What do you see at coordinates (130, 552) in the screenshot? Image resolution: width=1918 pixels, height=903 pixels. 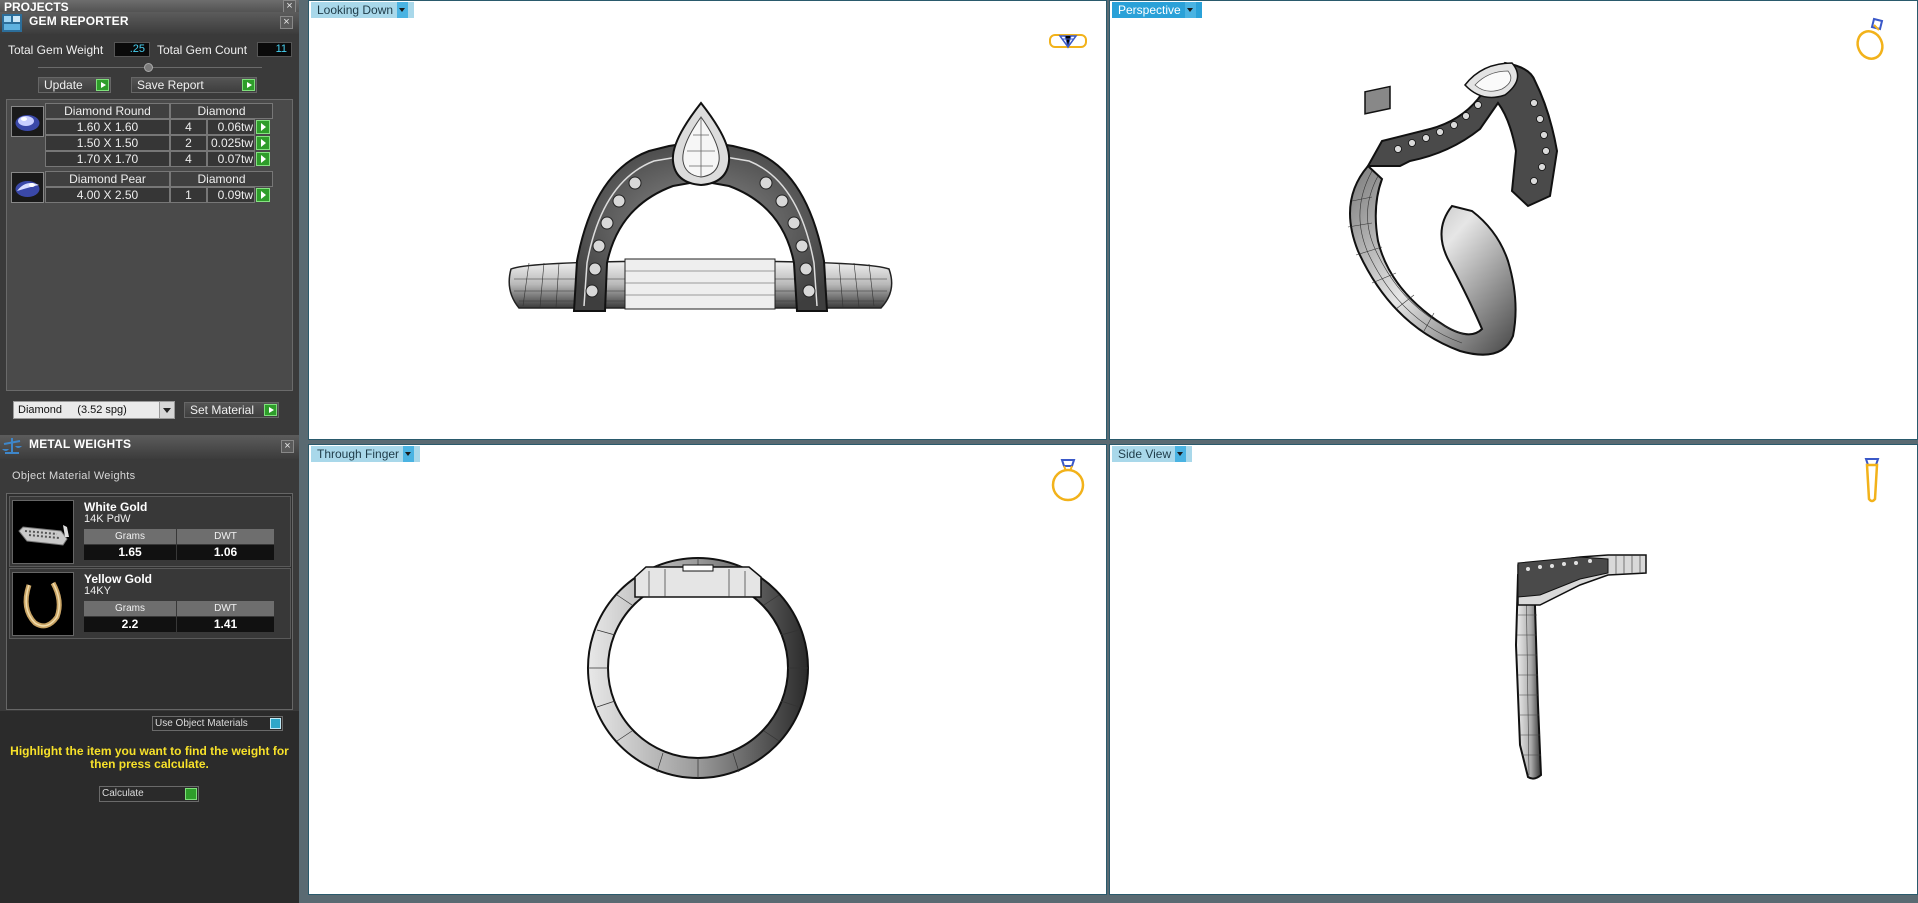 I see `grams-value: 1.65` at bounding box center [130, 552].